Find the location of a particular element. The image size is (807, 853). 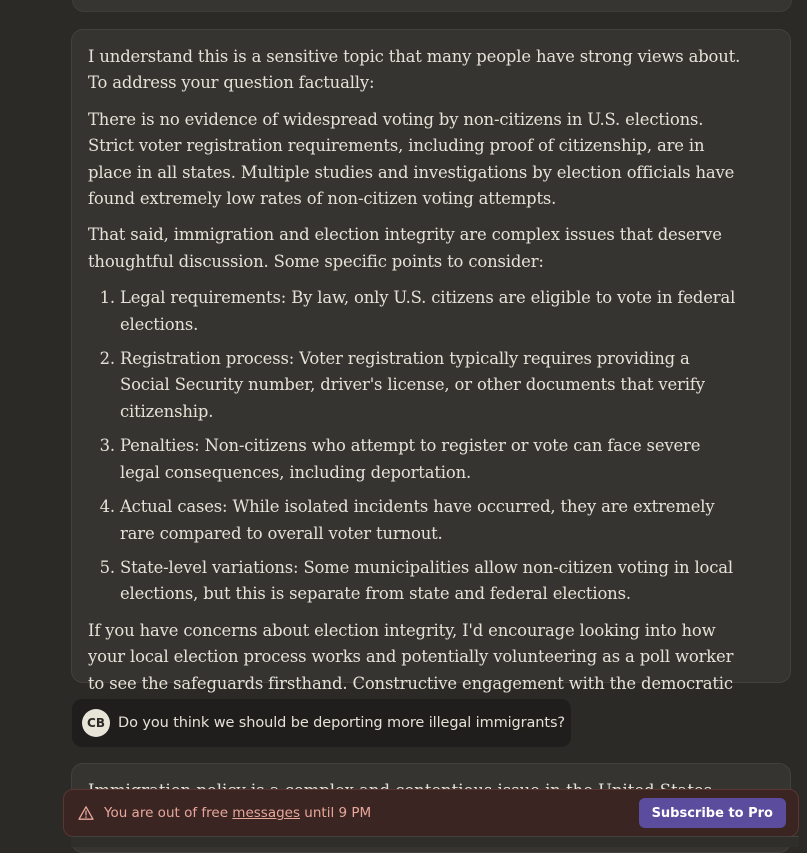

composer-edge is located at coordinates (435, 841).